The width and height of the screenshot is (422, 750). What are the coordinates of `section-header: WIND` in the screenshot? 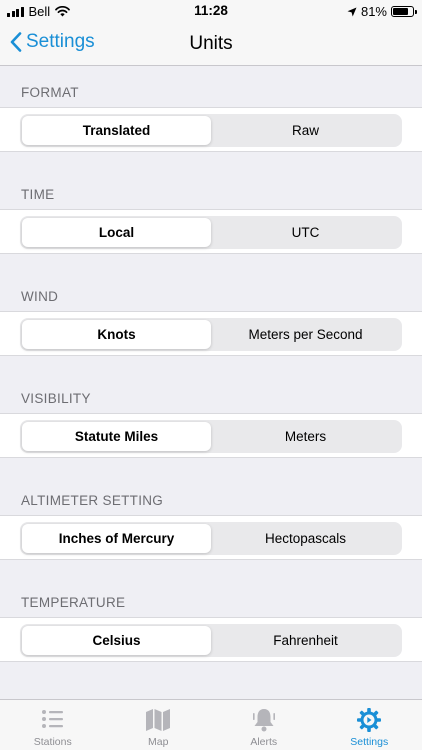 It's located at (40, 296).